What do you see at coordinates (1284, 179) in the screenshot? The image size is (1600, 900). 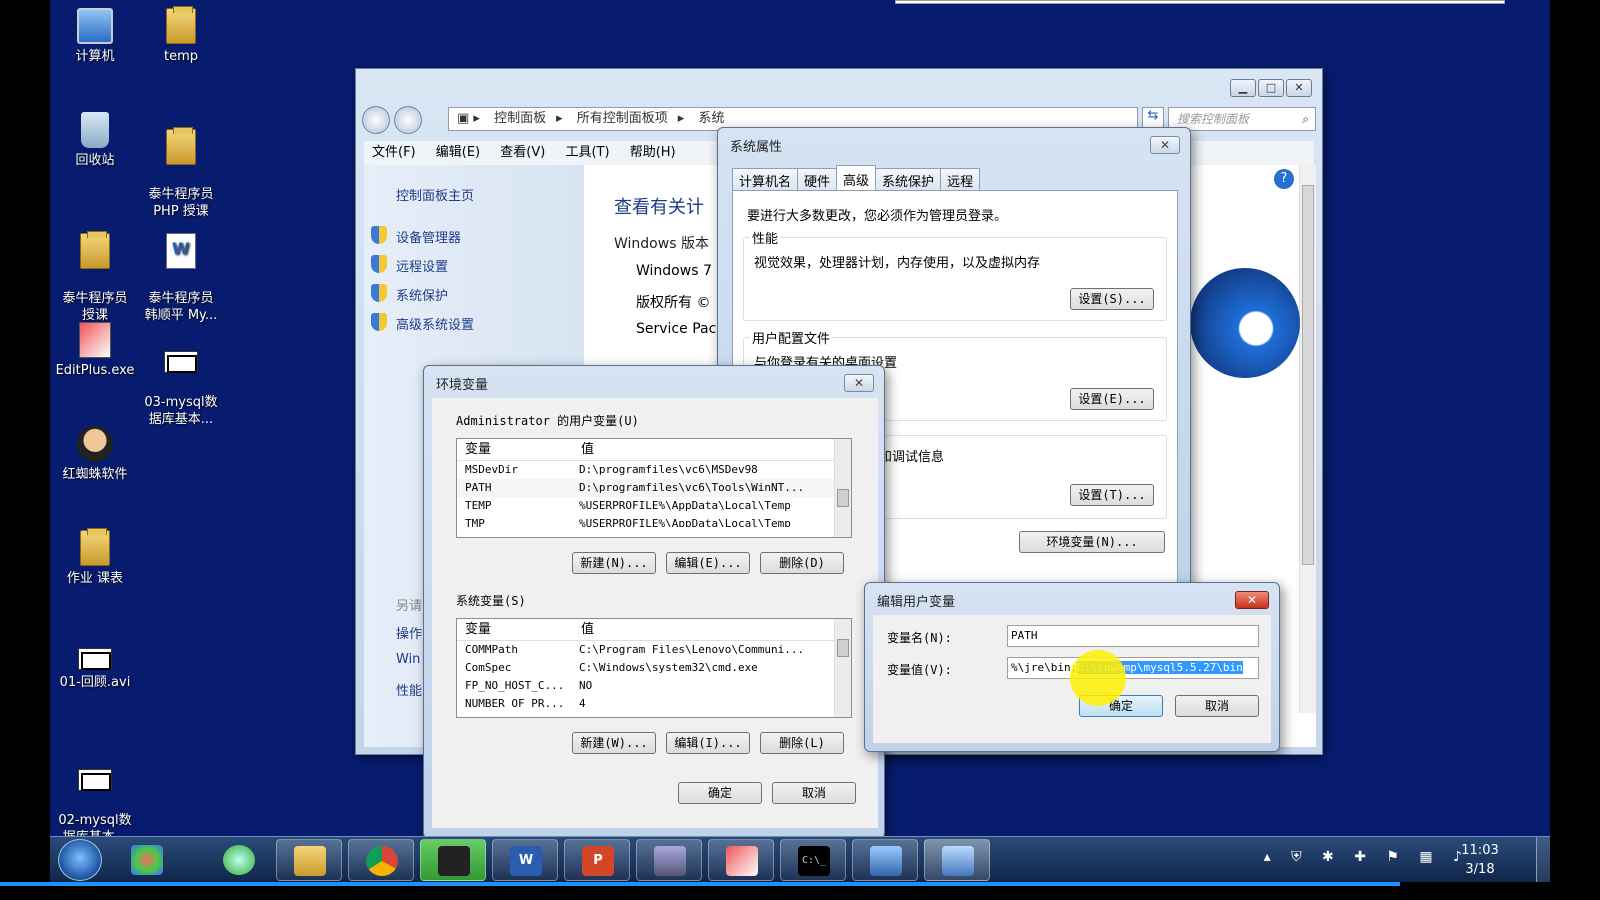 I see `help-icon: ?` at bounding box center [1284, 179].